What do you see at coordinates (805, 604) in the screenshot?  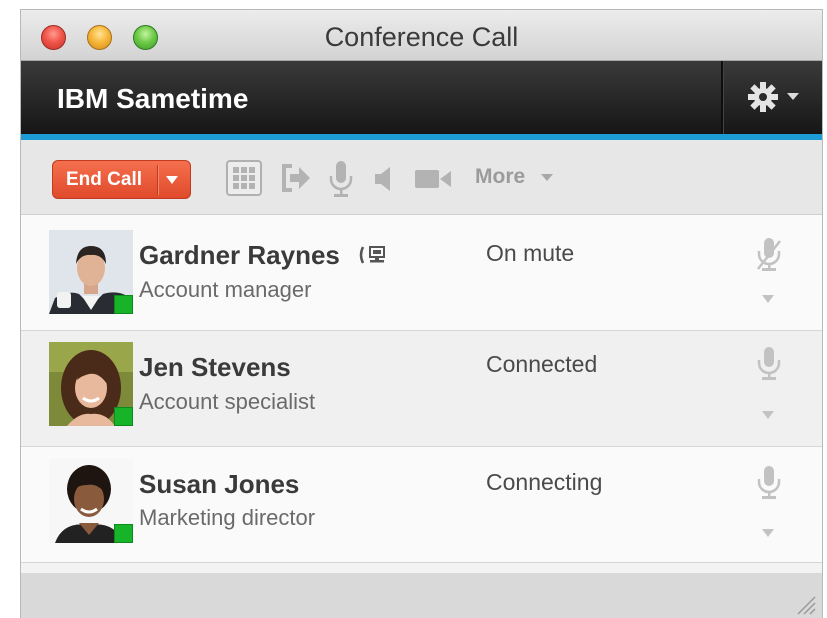 I see `resize-grip-icon` at bounding box center [805, 604].